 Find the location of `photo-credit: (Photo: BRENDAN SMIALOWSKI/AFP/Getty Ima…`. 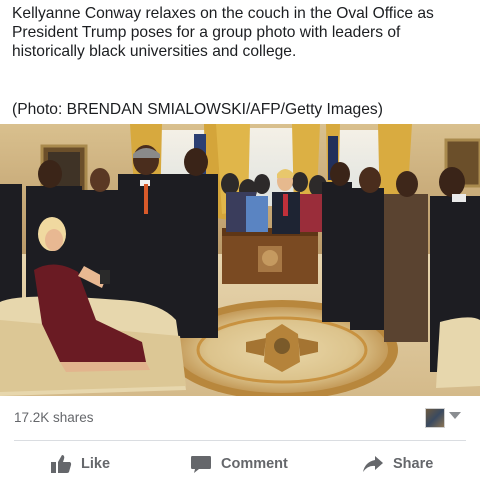

photo-credit: (Photo: BRENDAN SMIALOWSKI/AFP/Getty Ima… is located at coordinates (197, 109).